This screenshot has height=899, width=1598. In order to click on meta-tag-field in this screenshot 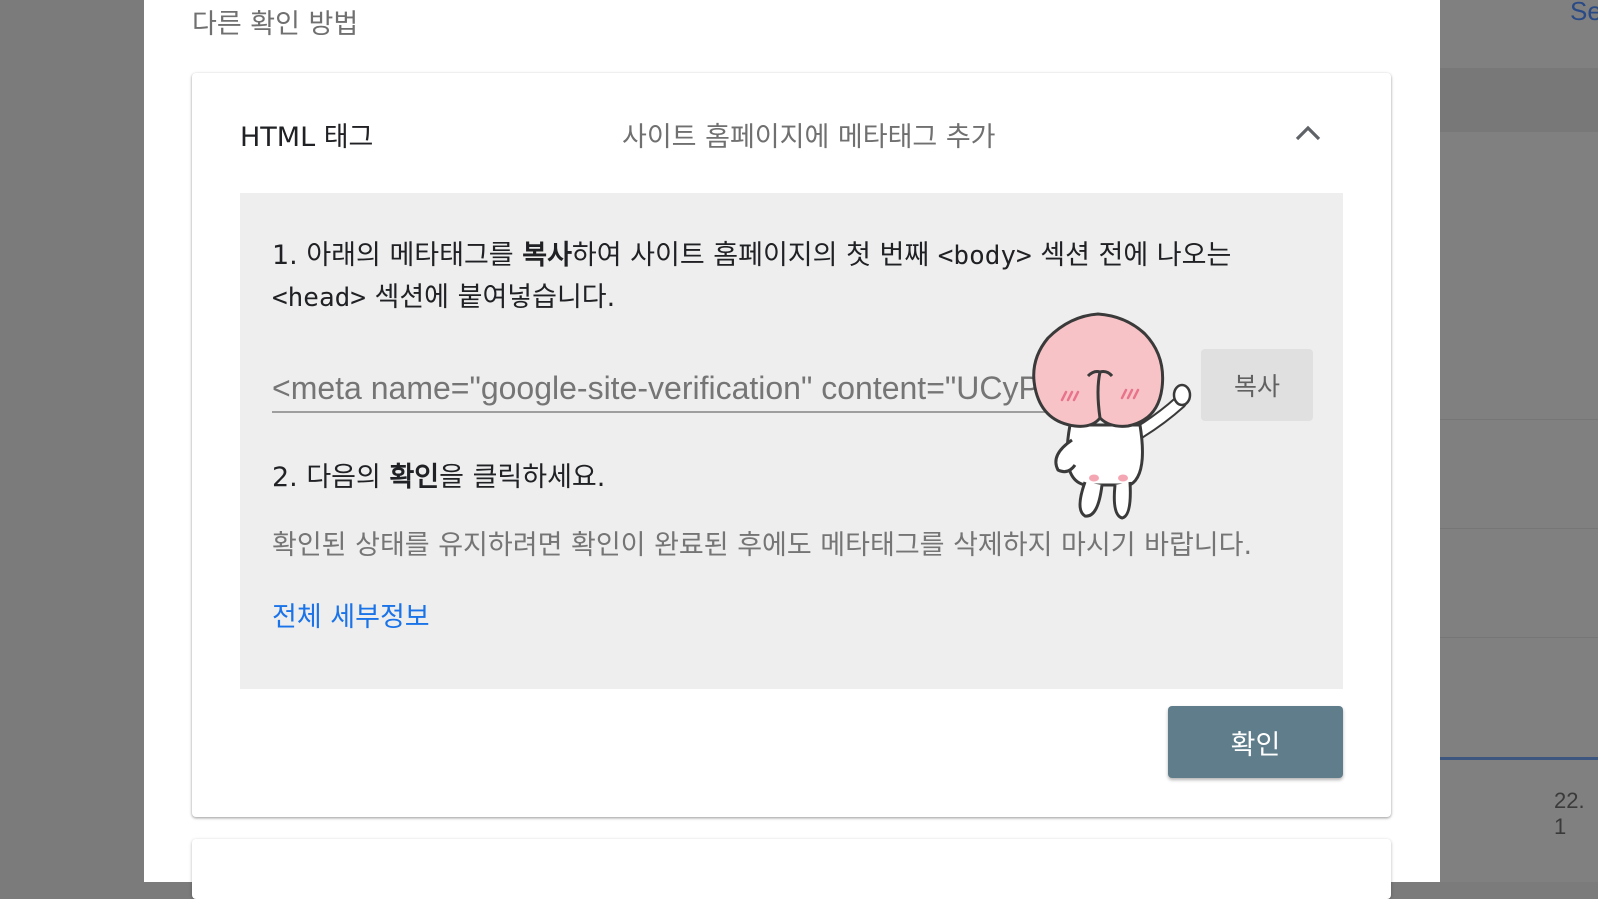, I will do `click(692, 389)`.